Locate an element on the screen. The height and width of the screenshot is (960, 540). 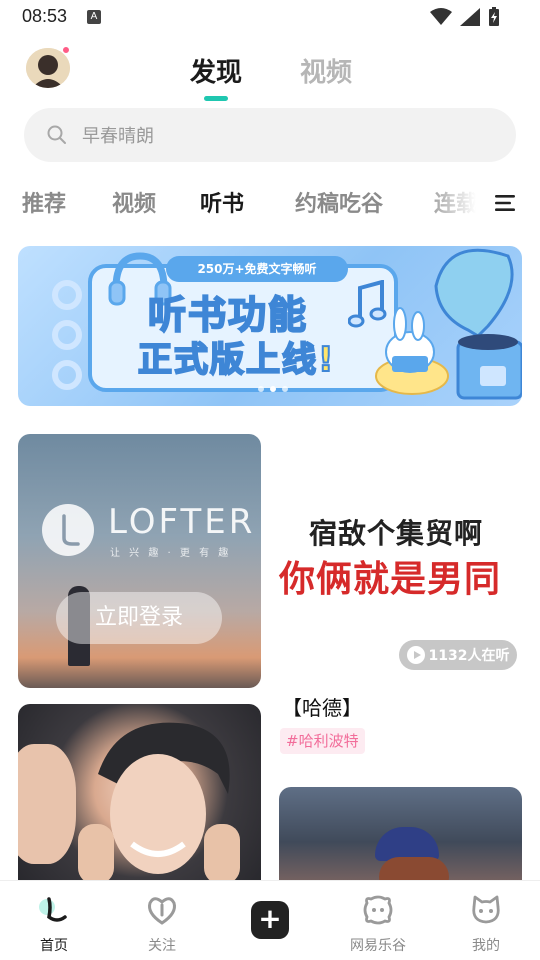
banner-pill: 250万+免费文字畅听 is located at coordinates (257, 269).